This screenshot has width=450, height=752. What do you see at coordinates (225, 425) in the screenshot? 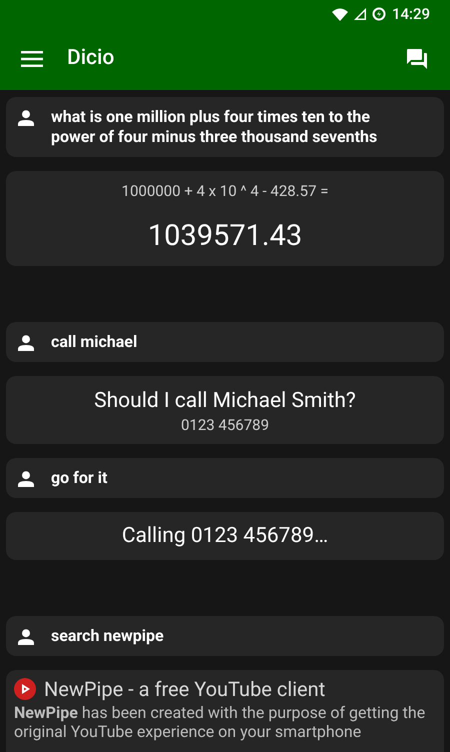
I see `phone-number: 0123 456789` at bounding box center [225, 425].